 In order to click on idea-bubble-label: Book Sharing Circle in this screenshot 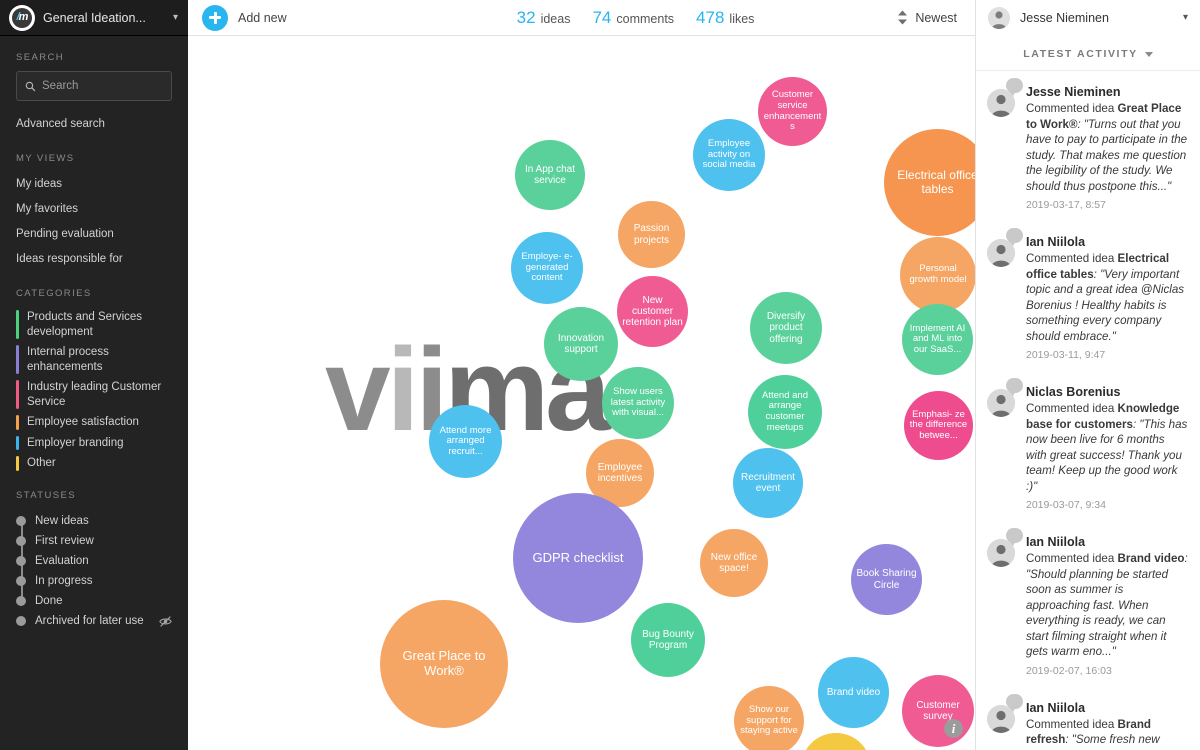, I will do `click(886, 579)`.